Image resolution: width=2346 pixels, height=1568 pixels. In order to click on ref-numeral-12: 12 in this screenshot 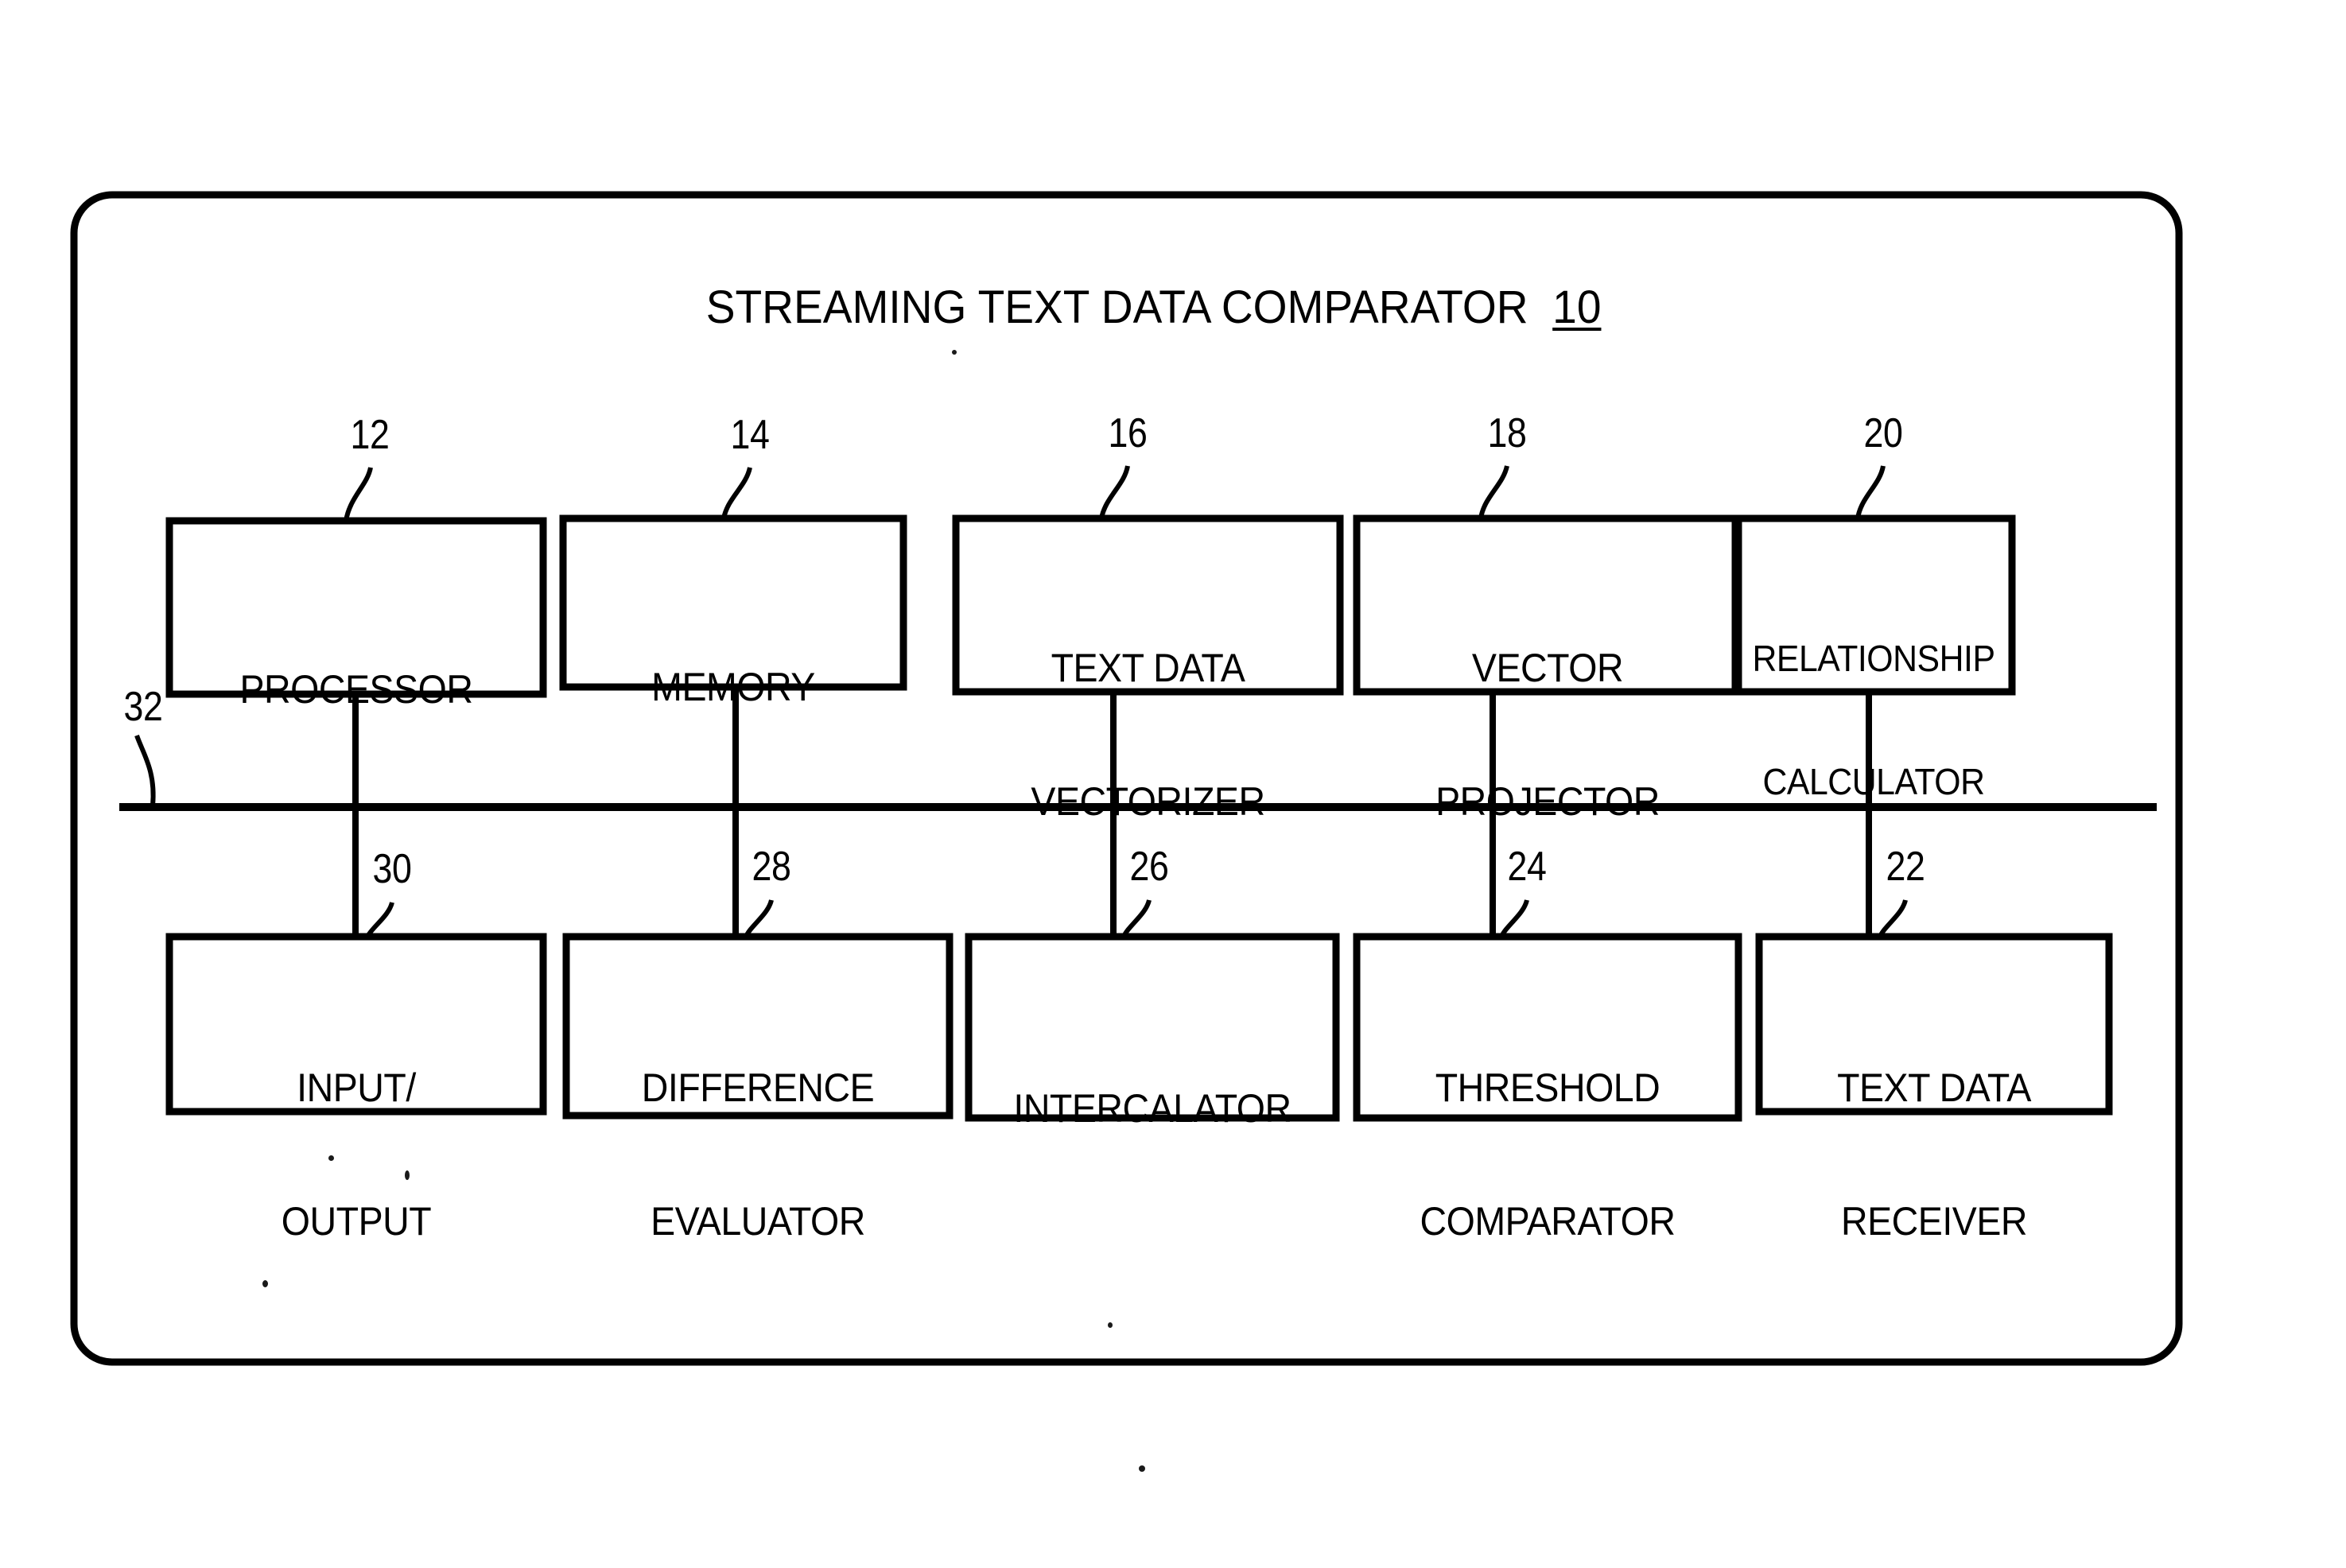, I will do `click(370, 435)`.